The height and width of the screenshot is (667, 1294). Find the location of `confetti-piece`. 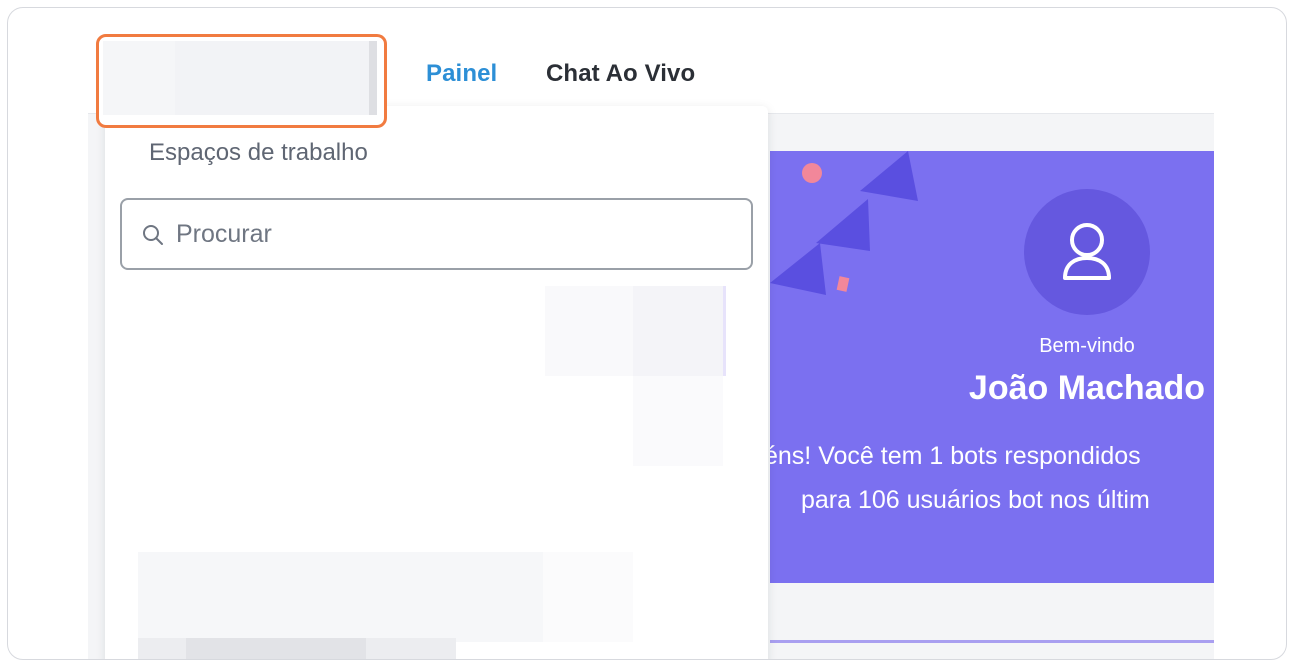

confetti-piece is located at coordinates (843, 284).